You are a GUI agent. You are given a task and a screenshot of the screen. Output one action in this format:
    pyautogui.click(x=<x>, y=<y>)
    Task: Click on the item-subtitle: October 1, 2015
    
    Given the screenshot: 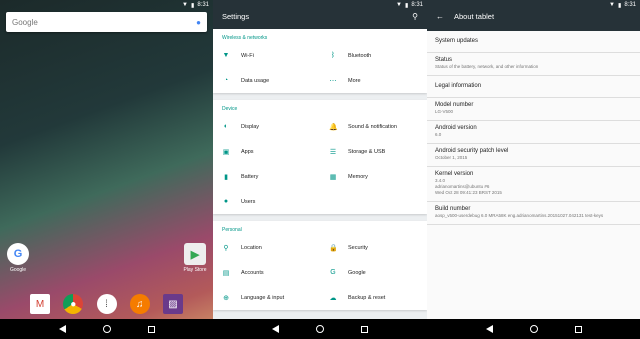 What is the action you would take?
    pyautogui.click(x=451, y=157)
    